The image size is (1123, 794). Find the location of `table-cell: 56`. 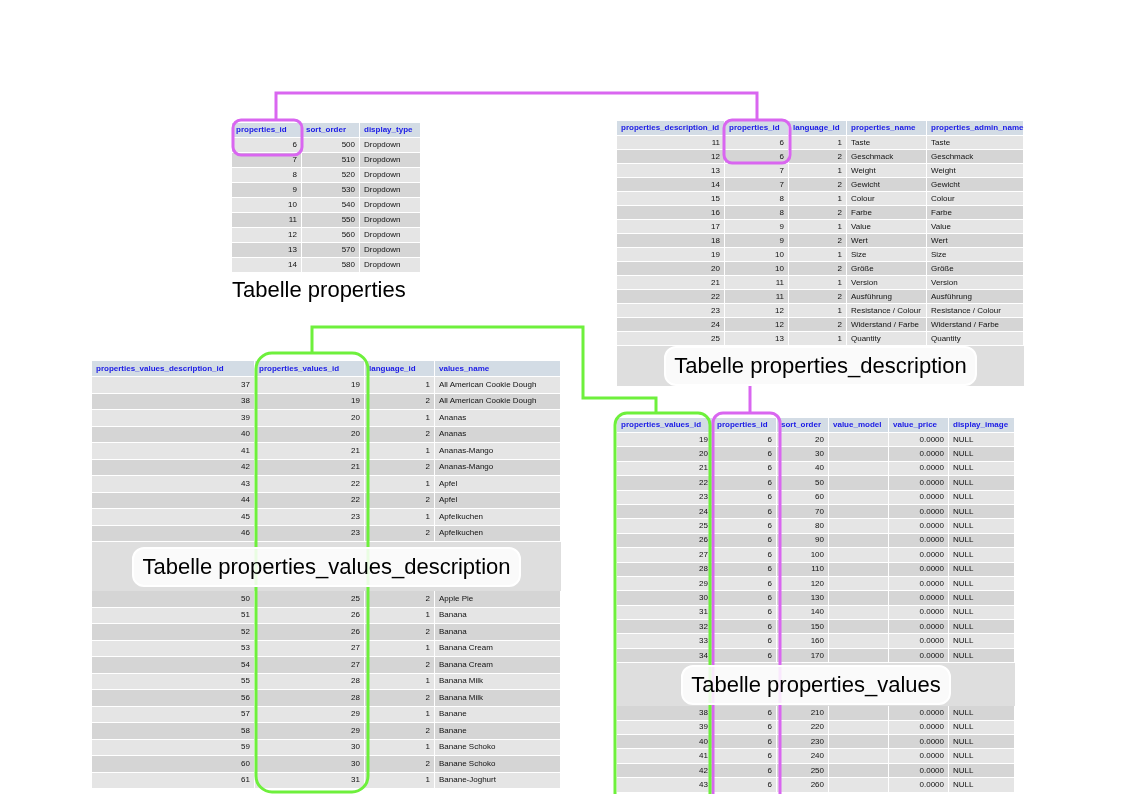

table-cell: 56 is located at coordinates (173, 698).